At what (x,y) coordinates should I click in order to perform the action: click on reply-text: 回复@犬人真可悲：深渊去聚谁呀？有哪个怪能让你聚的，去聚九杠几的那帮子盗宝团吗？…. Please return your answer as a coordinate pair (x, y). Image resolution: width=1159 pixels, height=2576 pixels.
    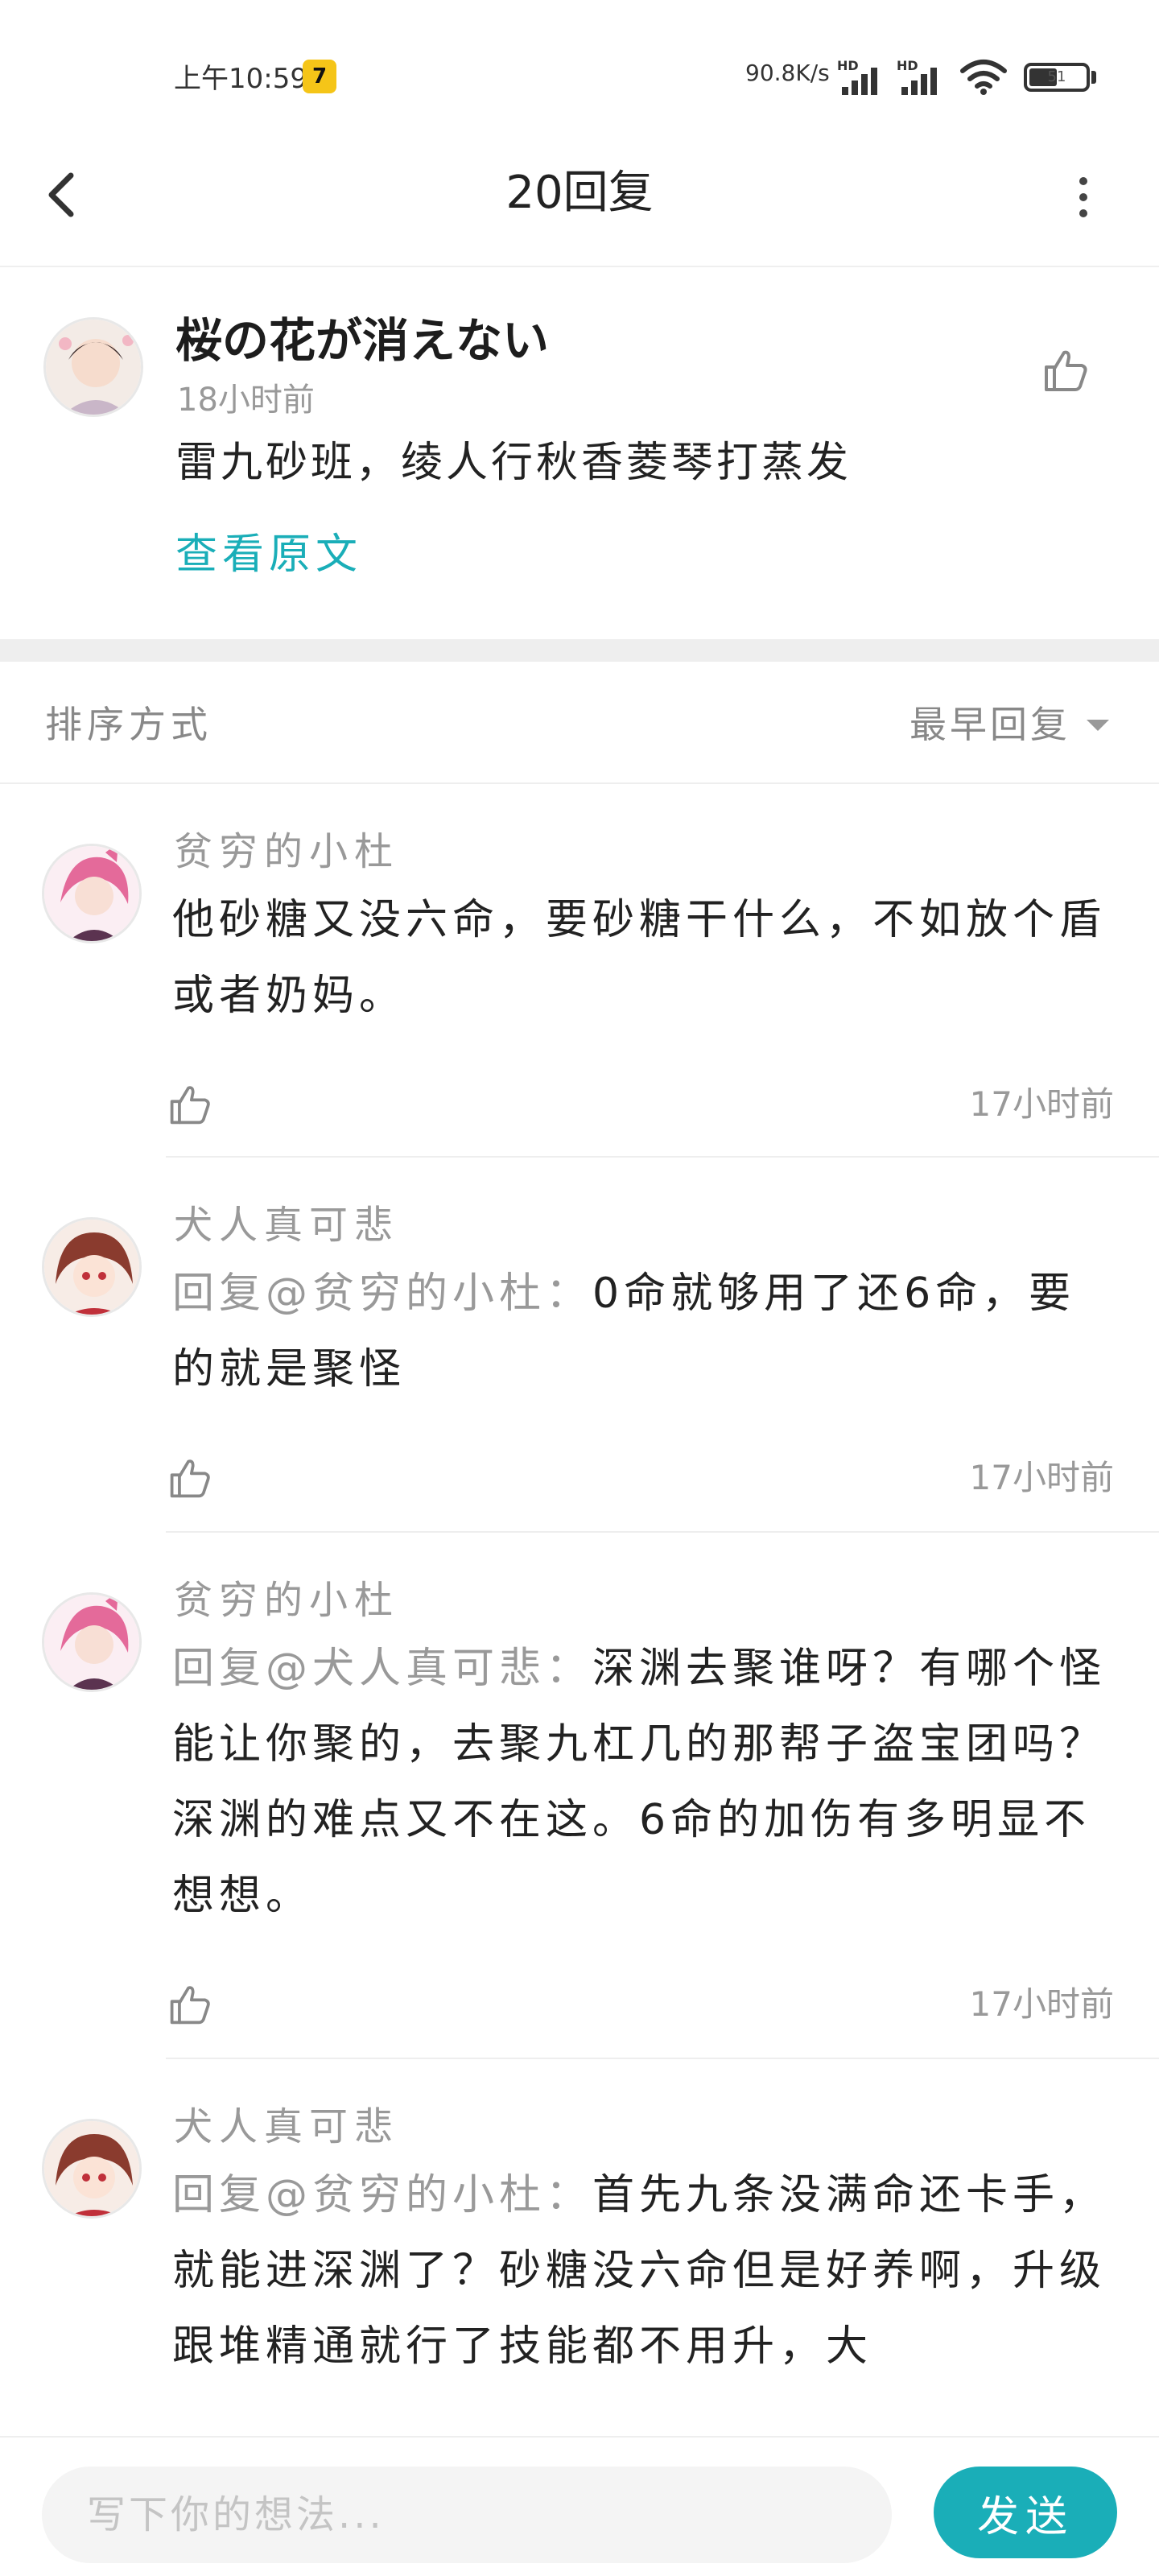
    Looking at the image, I should click on (643, 1782).